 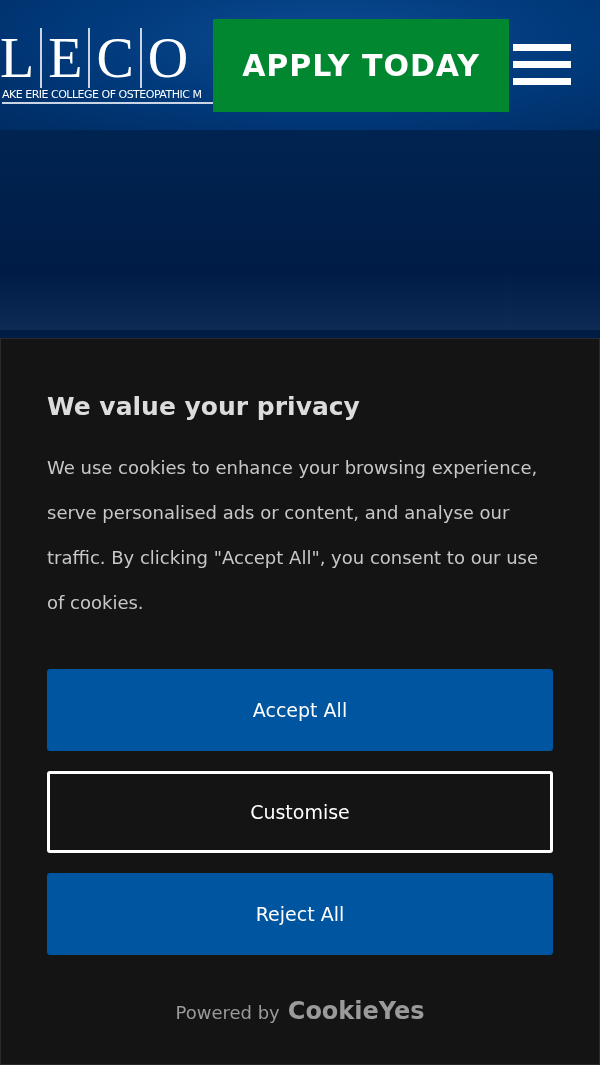 What do you see at coordinates (18, 58) in the screenshot?
I see `logo-letter: L` at bounding box center [18, 58].